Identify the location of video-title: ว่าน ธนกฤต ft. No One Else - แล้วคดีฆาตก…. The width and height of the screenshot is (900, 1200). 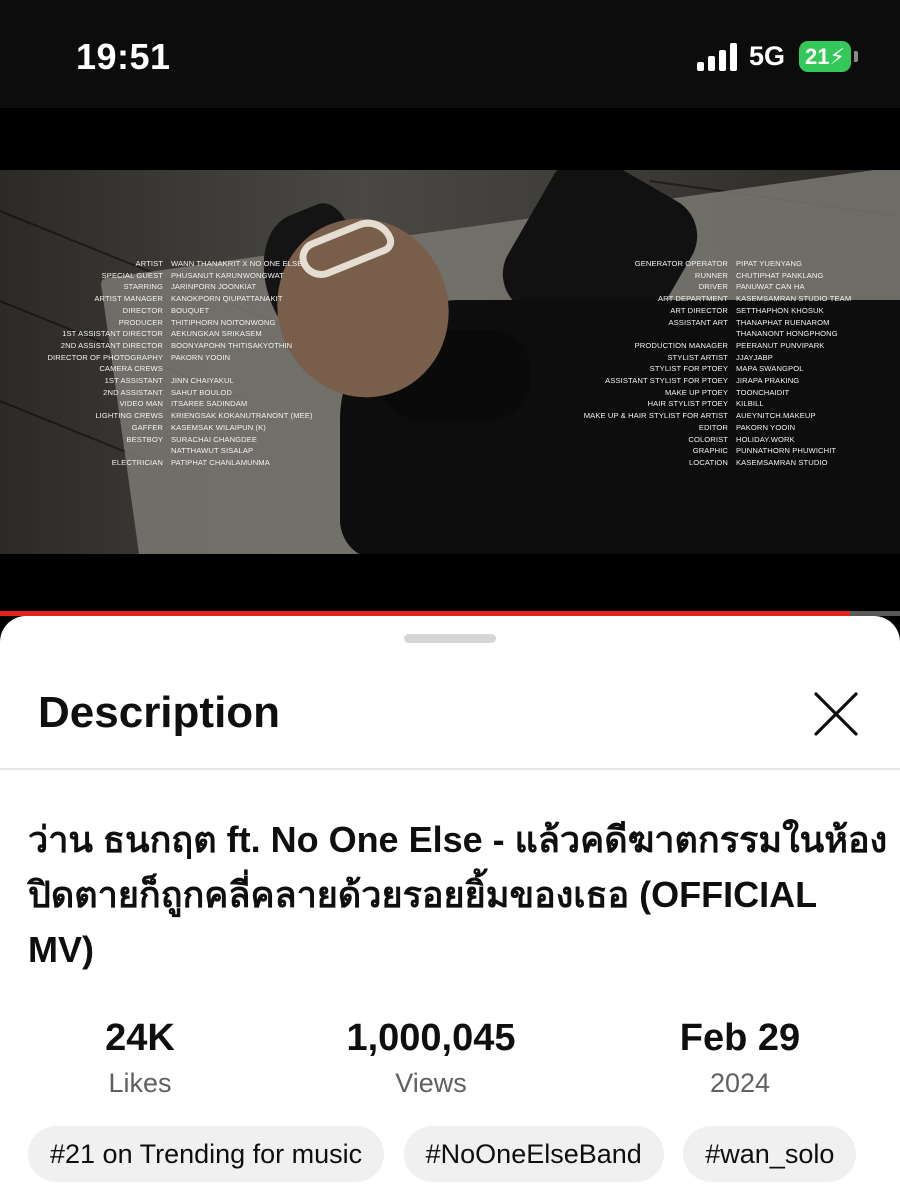
(458, 894).